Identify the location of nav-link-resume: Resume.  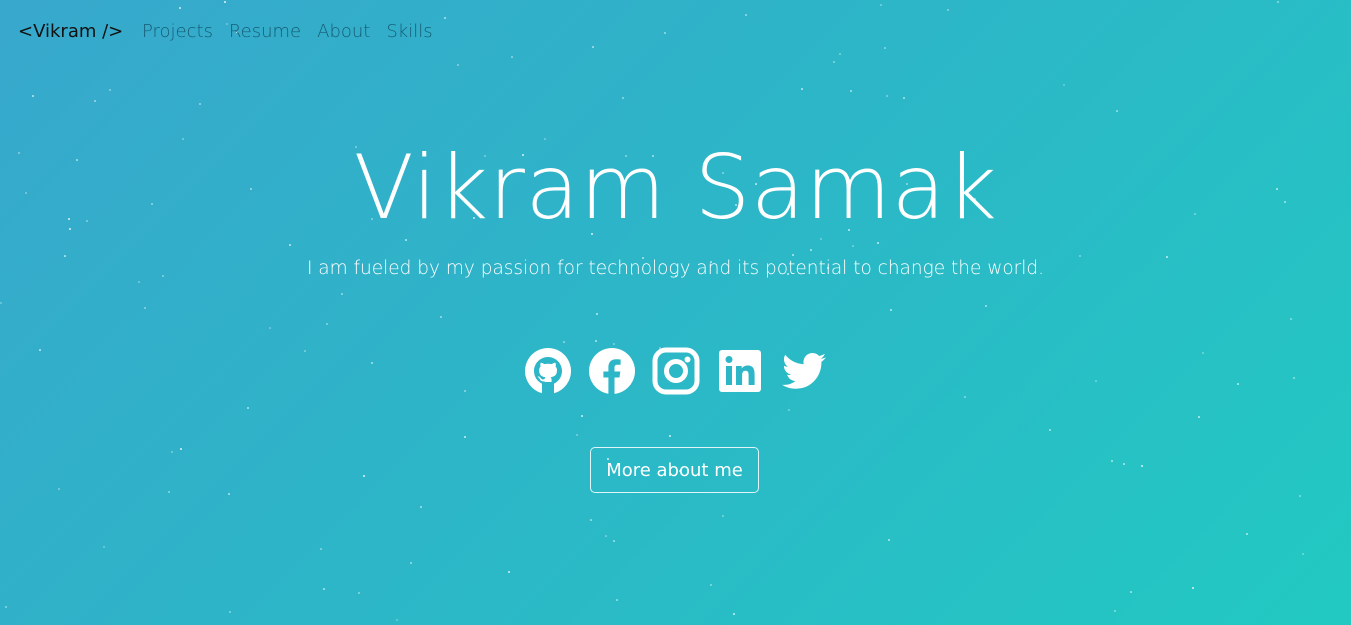
(265, 31).